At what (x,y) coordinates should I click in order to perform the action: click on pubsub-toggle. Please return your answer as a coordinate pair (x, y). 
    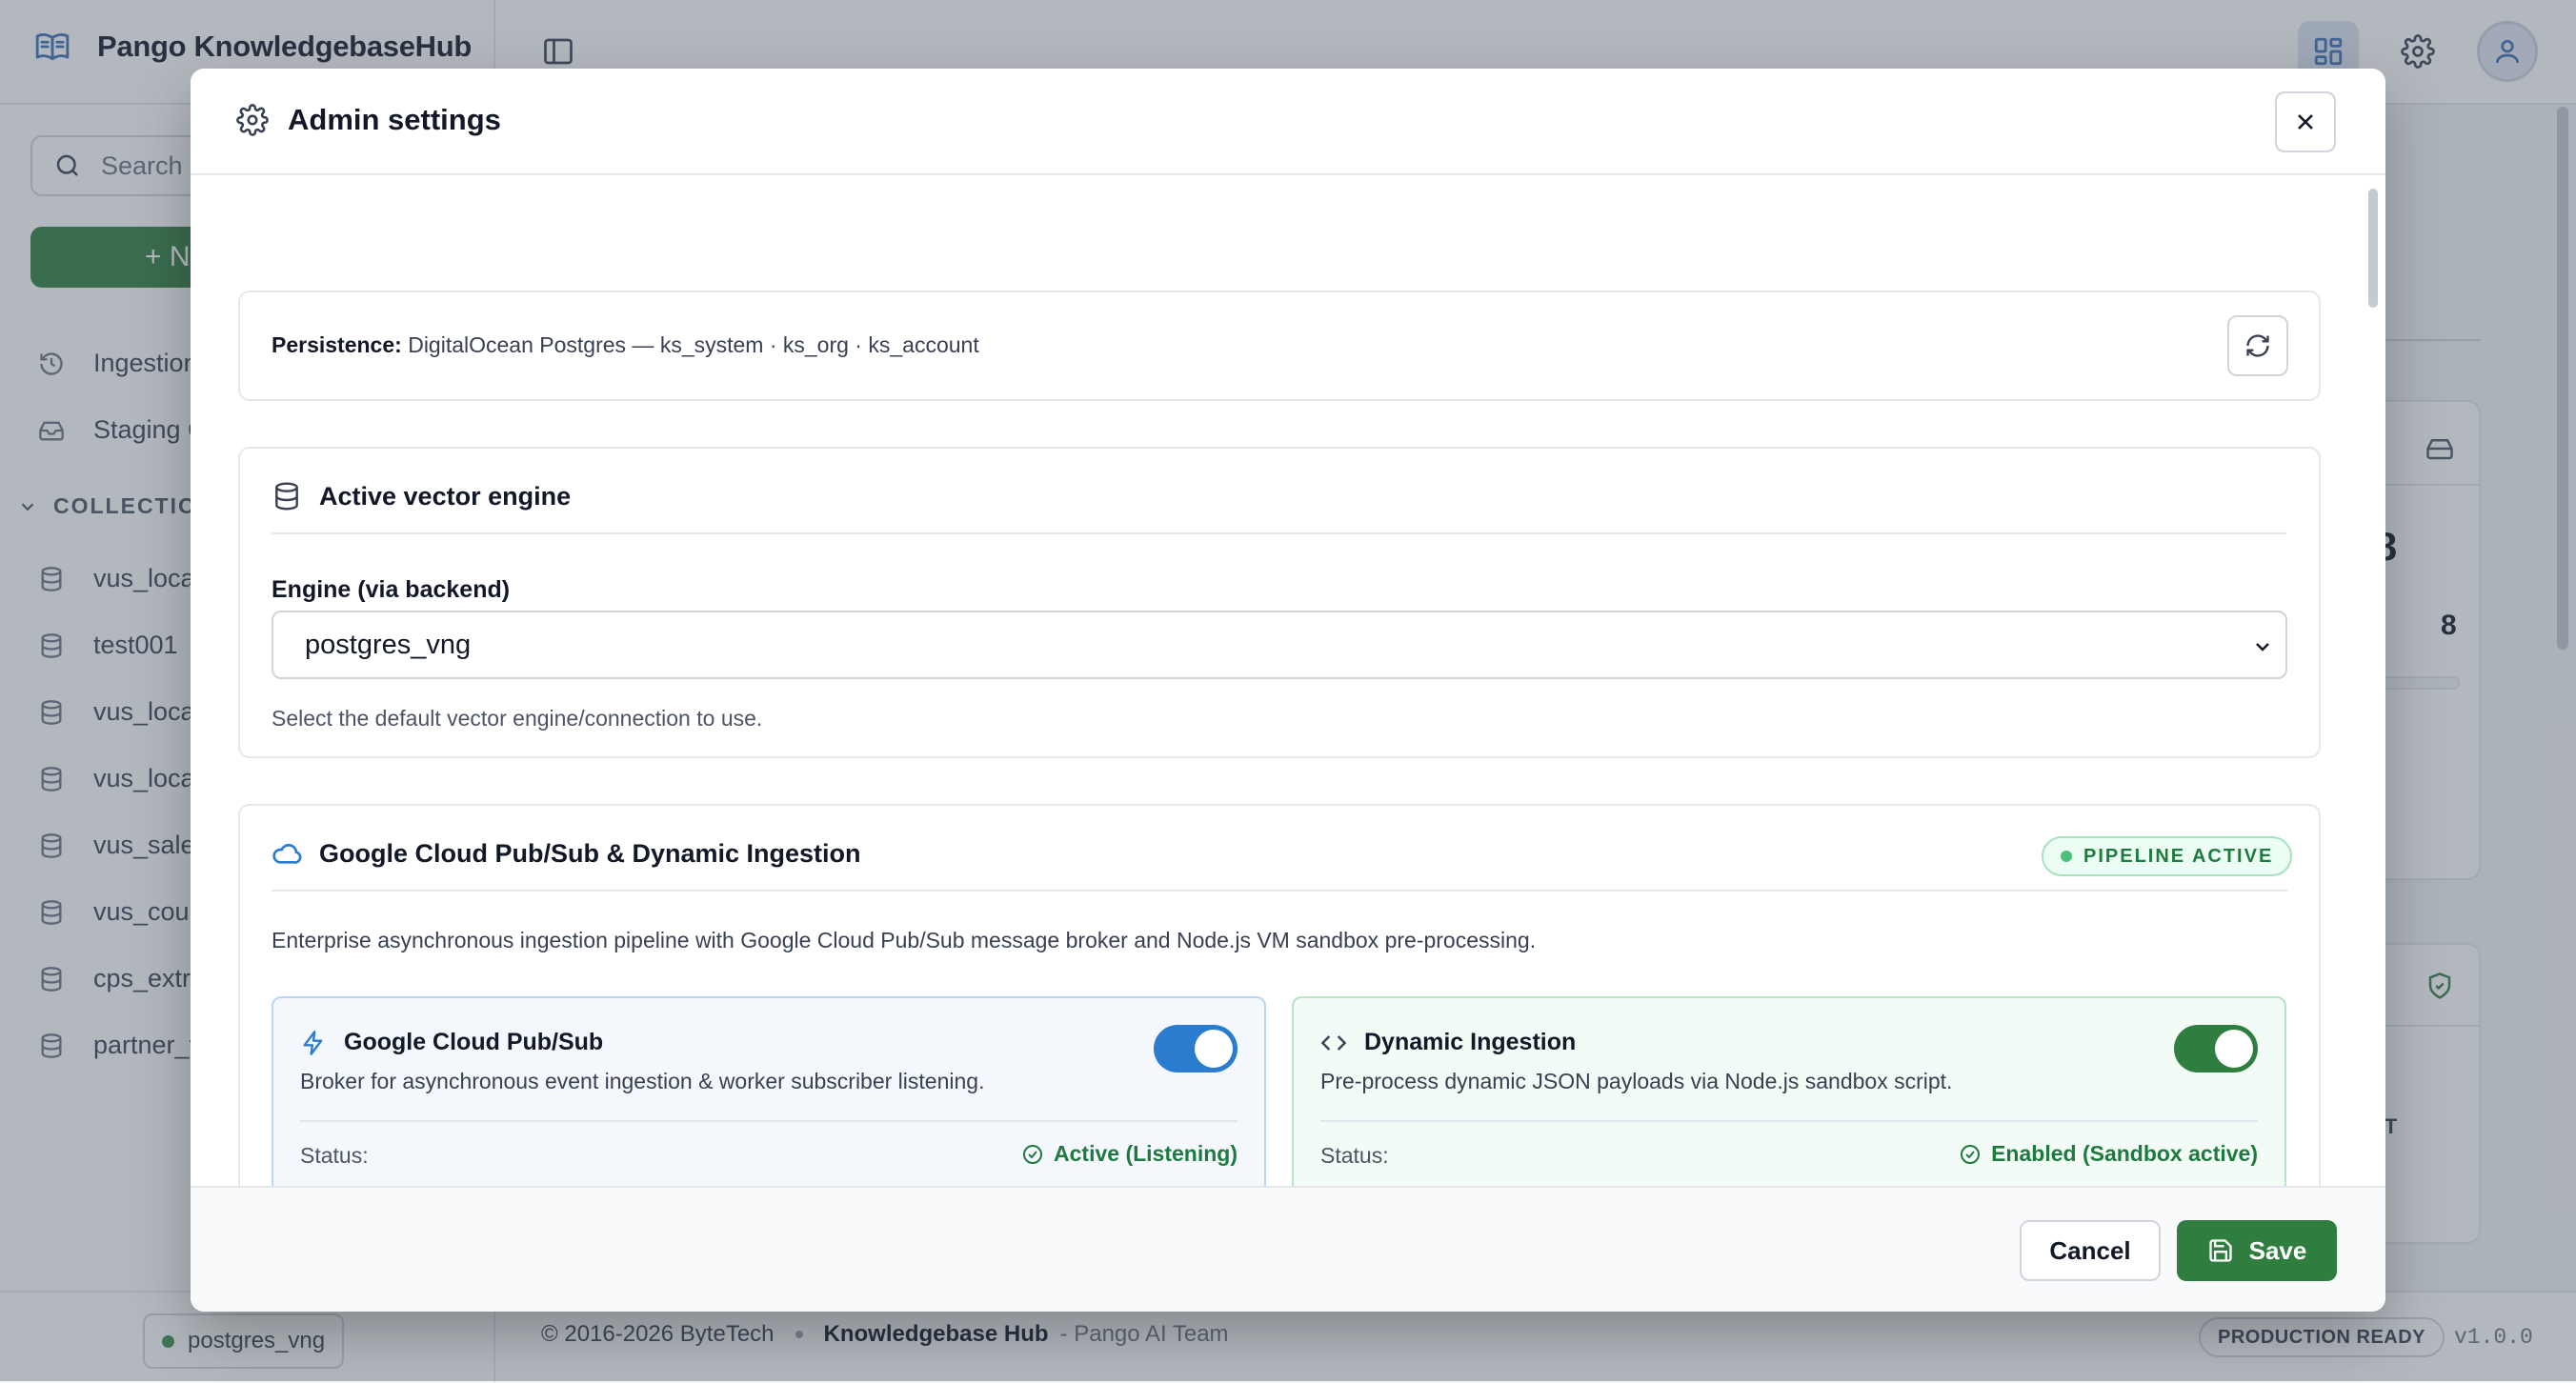
    Looking at the image, I should click on (1196, 1048).